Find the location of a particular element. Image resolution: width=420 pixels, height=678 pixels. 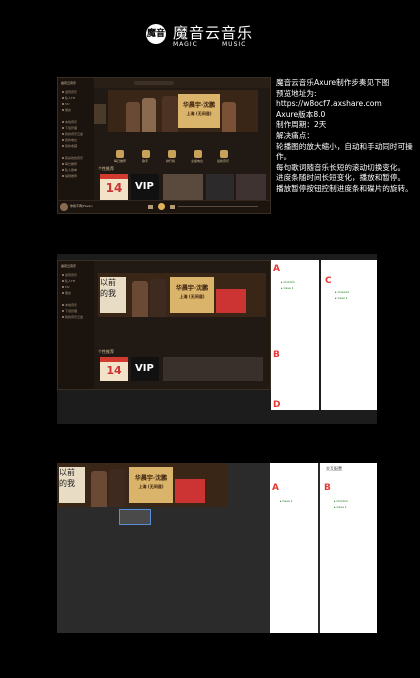

app-brand: 魔音云音乐 is located at coordinates (69, 83).